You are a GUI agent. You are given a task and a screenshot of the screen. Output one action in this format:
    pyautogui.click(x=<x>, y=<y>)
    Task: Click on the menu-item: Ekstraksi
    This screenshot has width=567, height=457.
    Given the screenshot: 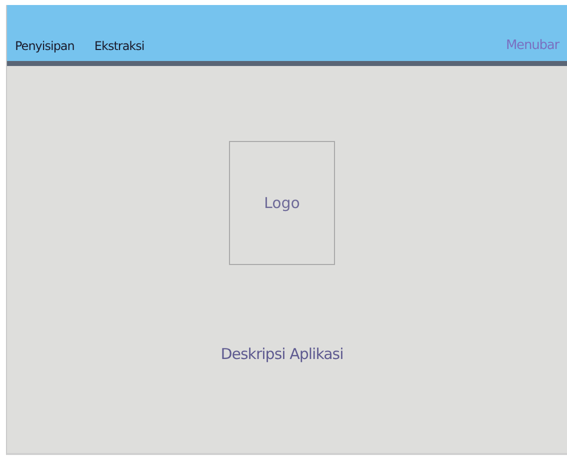 What is the action you would take?
    pyautogui.click(x=119, y=46)
    